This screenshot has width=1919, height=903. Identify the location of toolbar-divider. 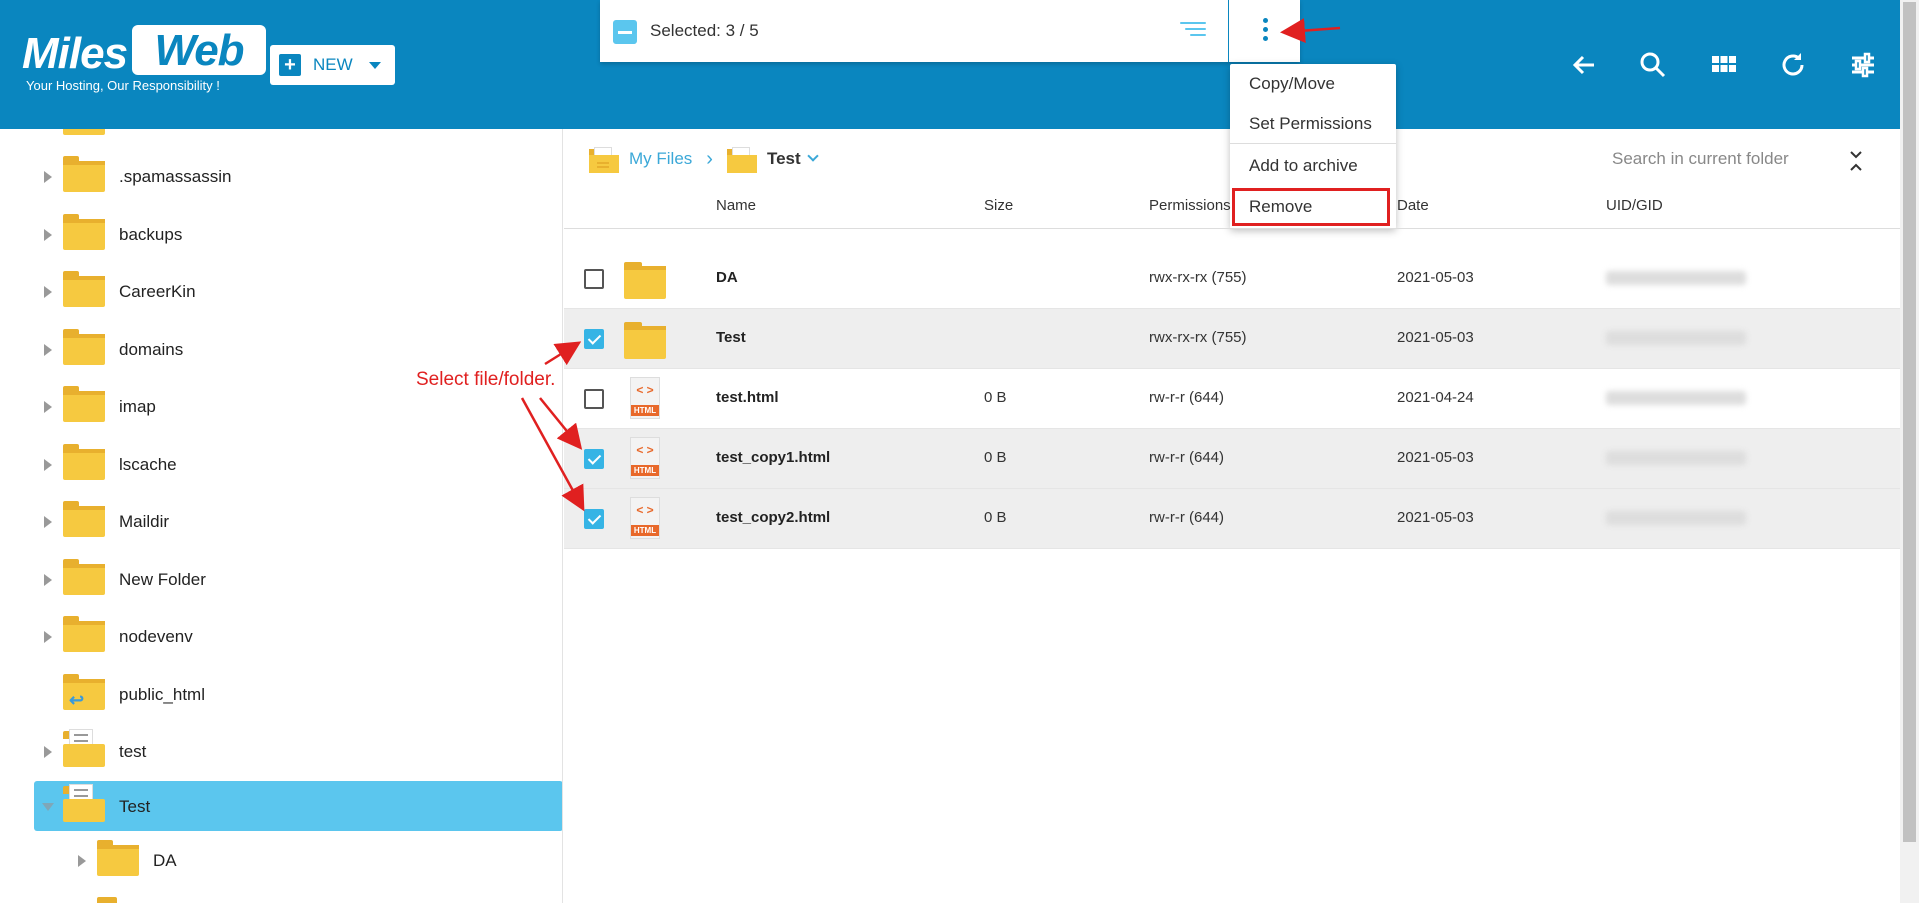
(1228, 31).